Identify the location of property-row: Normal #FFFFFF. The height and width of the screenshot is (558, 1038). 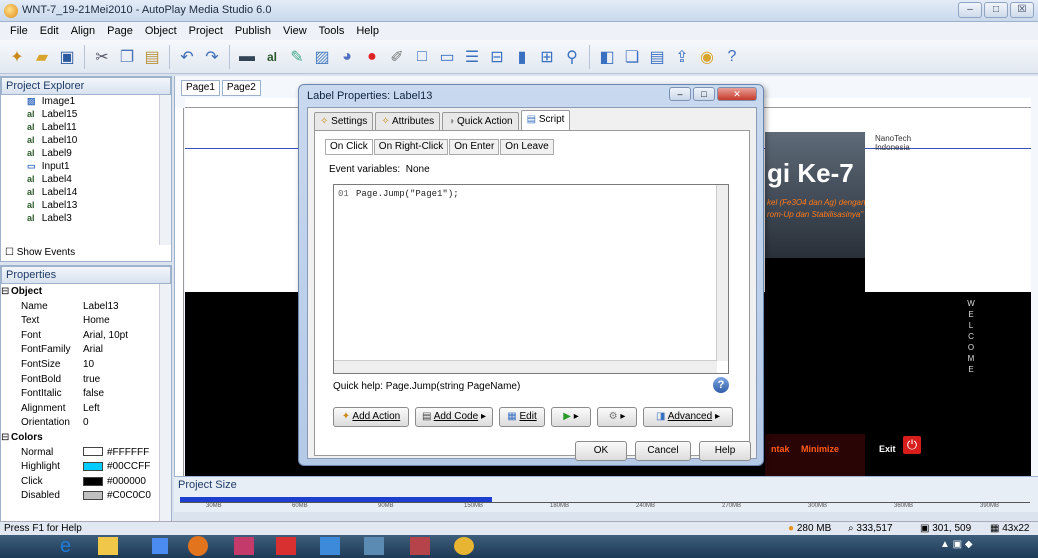
(80, 453).